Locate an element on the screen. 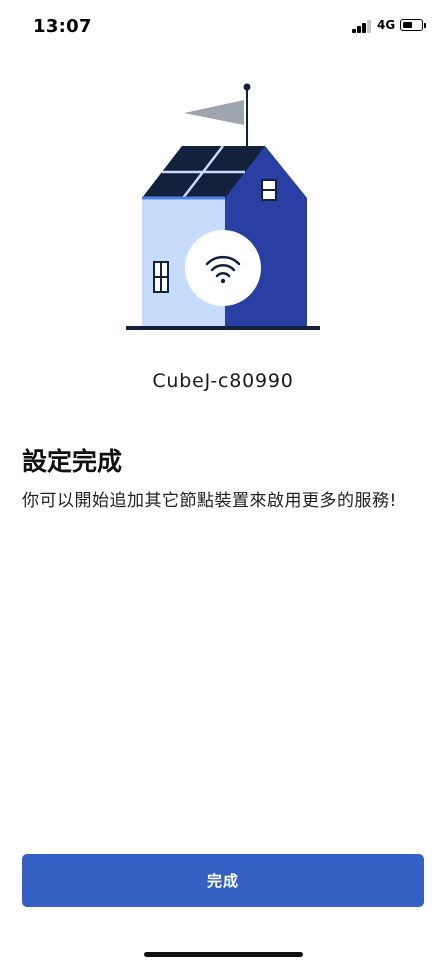  signal-strength-icon is located at coordinates (362, 26).